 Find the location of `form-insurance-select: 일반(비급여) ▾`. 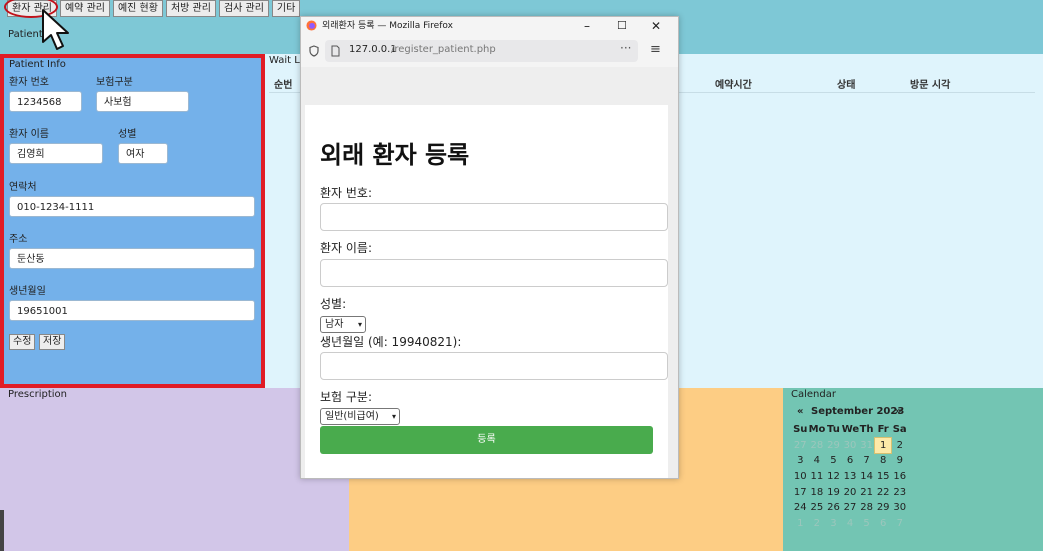

form-insurance-select: 일반(비급여) ▾ is located at coordinates (360, 416).